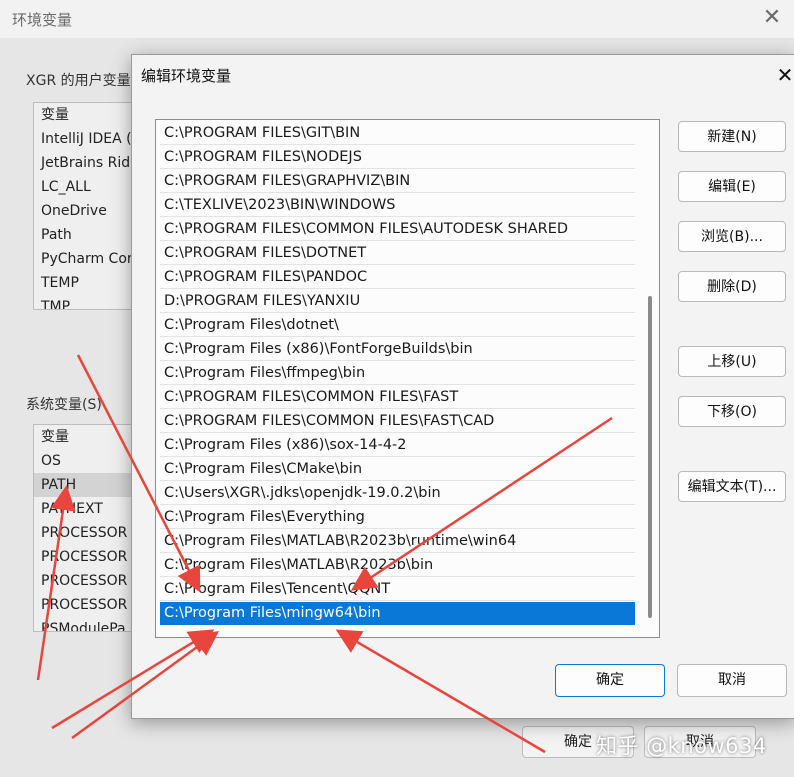 The height and width of the screenshot is (777, 794). What do you see at coordinates (772, 18) in the screenshot?
I see `bg-close-icon: ✕` at bounding box center [772, 18].